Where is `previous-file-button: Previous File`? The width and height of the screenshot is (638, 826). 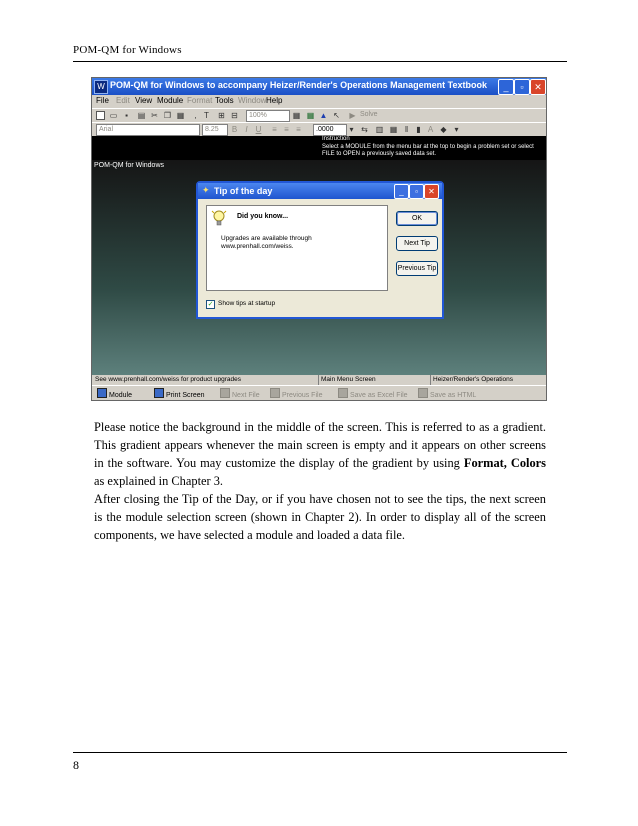
previous-file-button: Previous File is located at coordinates (296, 393).